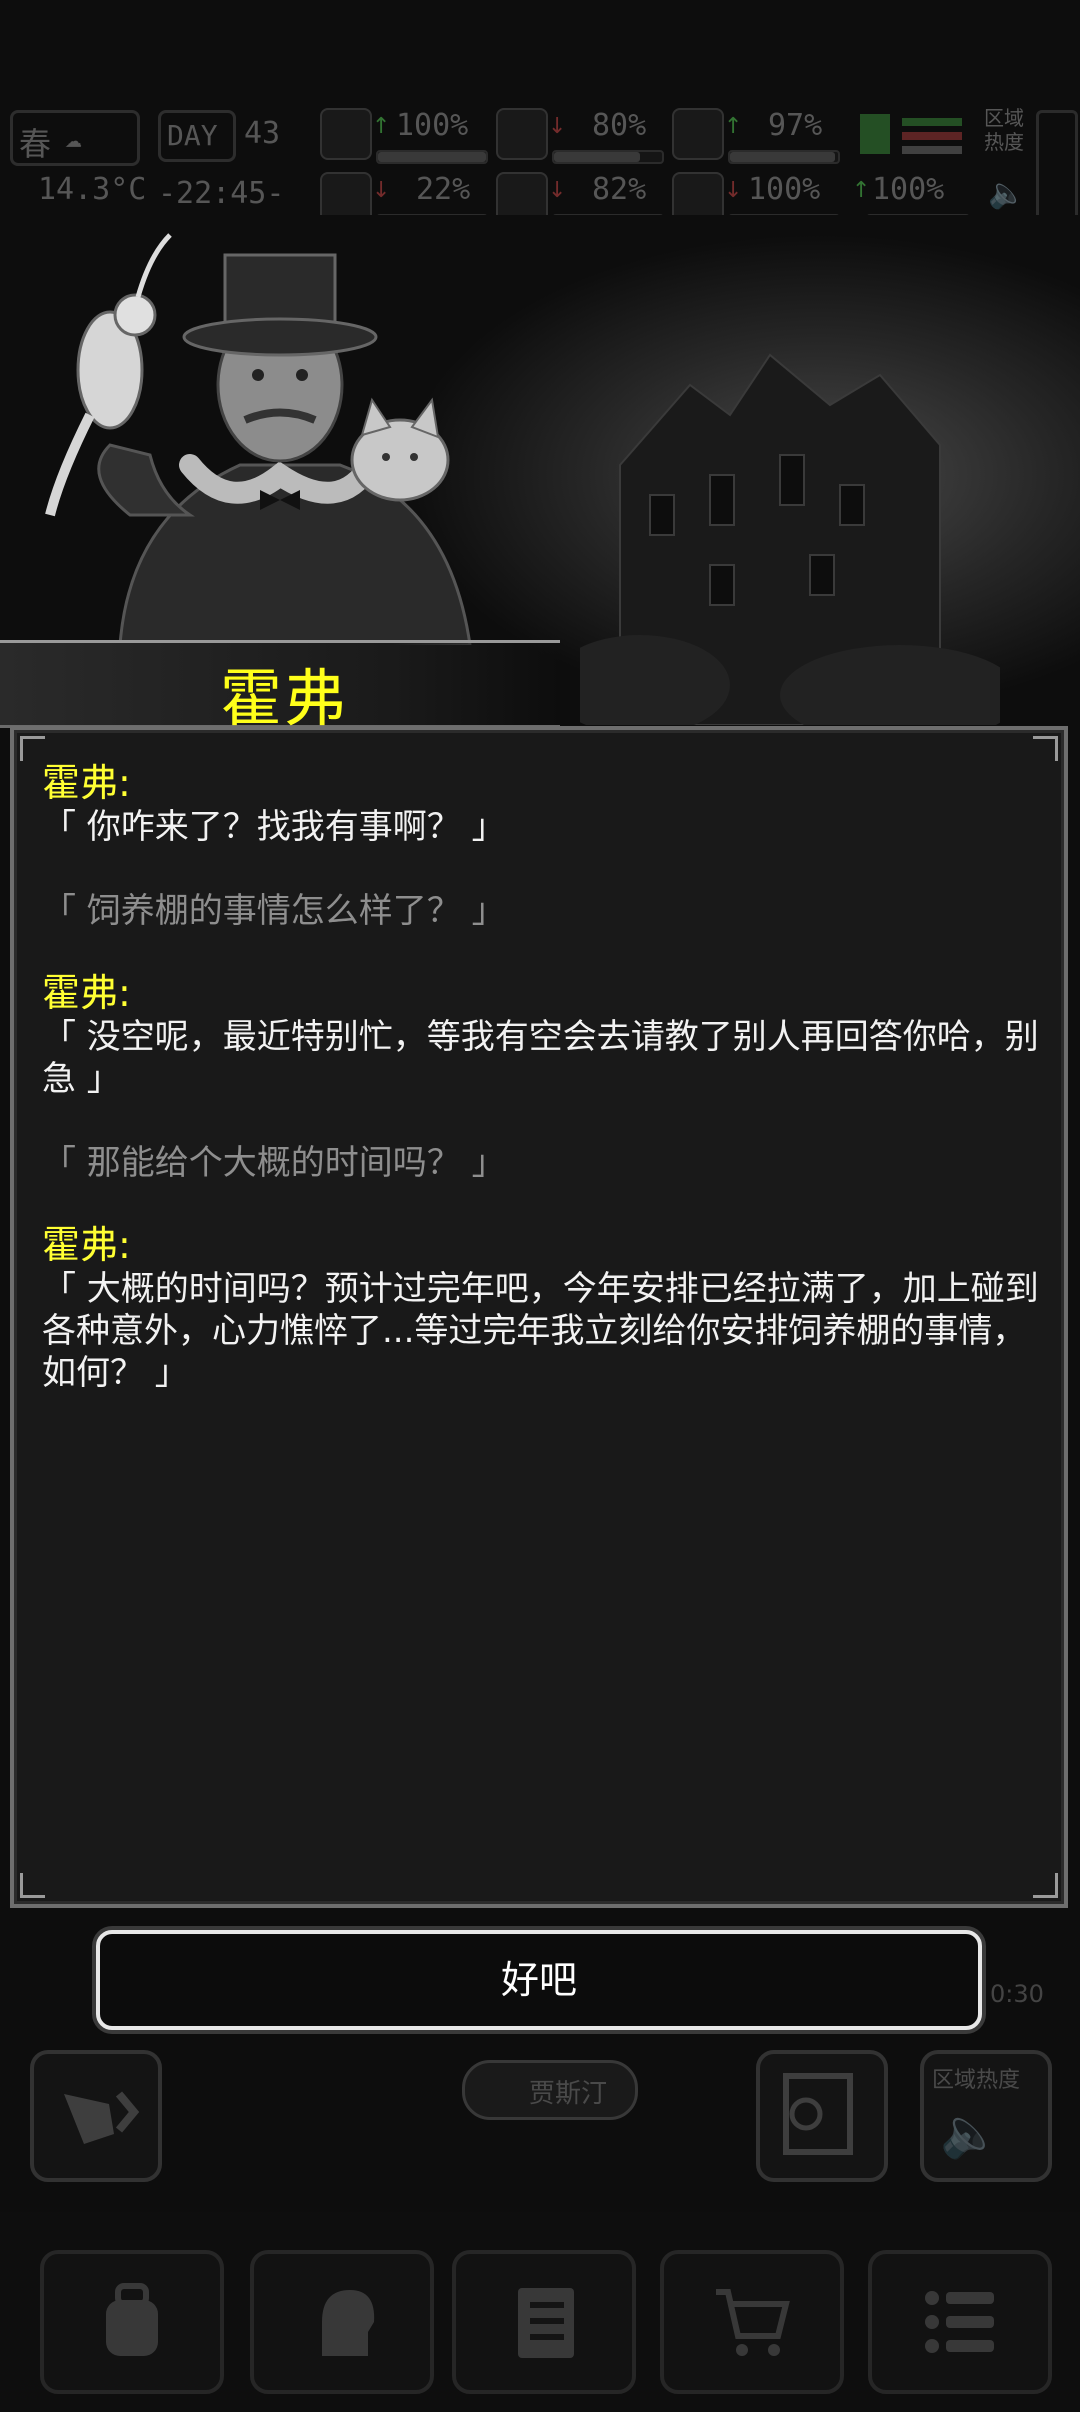 This screenshot has width=1080, height=2412. Describe the element at coordinates (192, 135) in the screenshot. I see `day-label: DAY` at that location.